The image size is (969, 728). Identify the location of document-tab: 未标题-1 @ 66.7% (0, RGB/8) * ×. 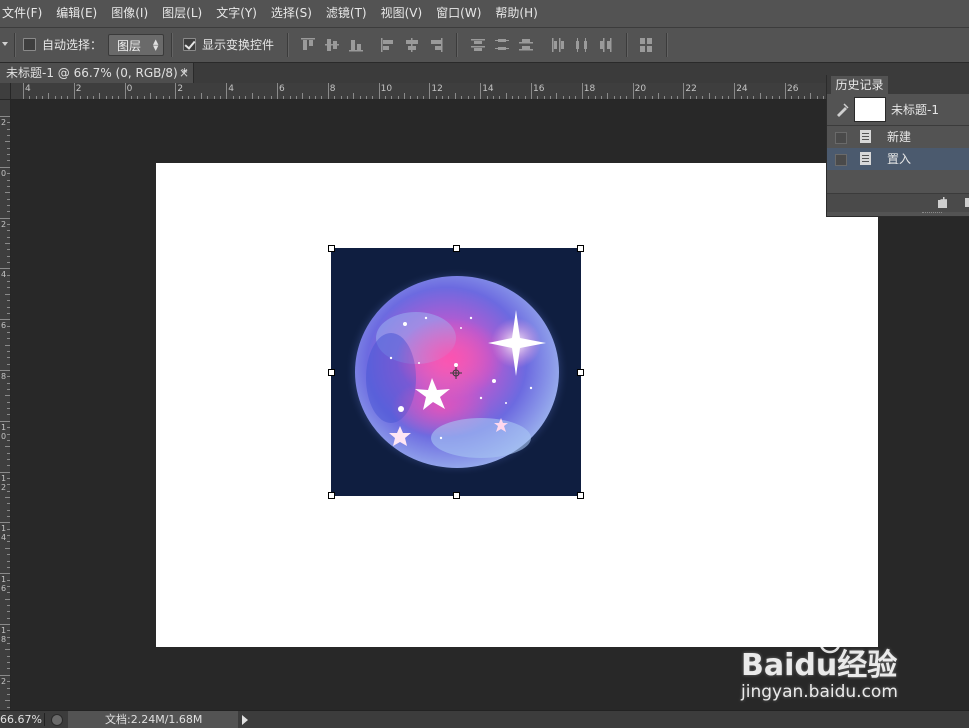
(97, 73).